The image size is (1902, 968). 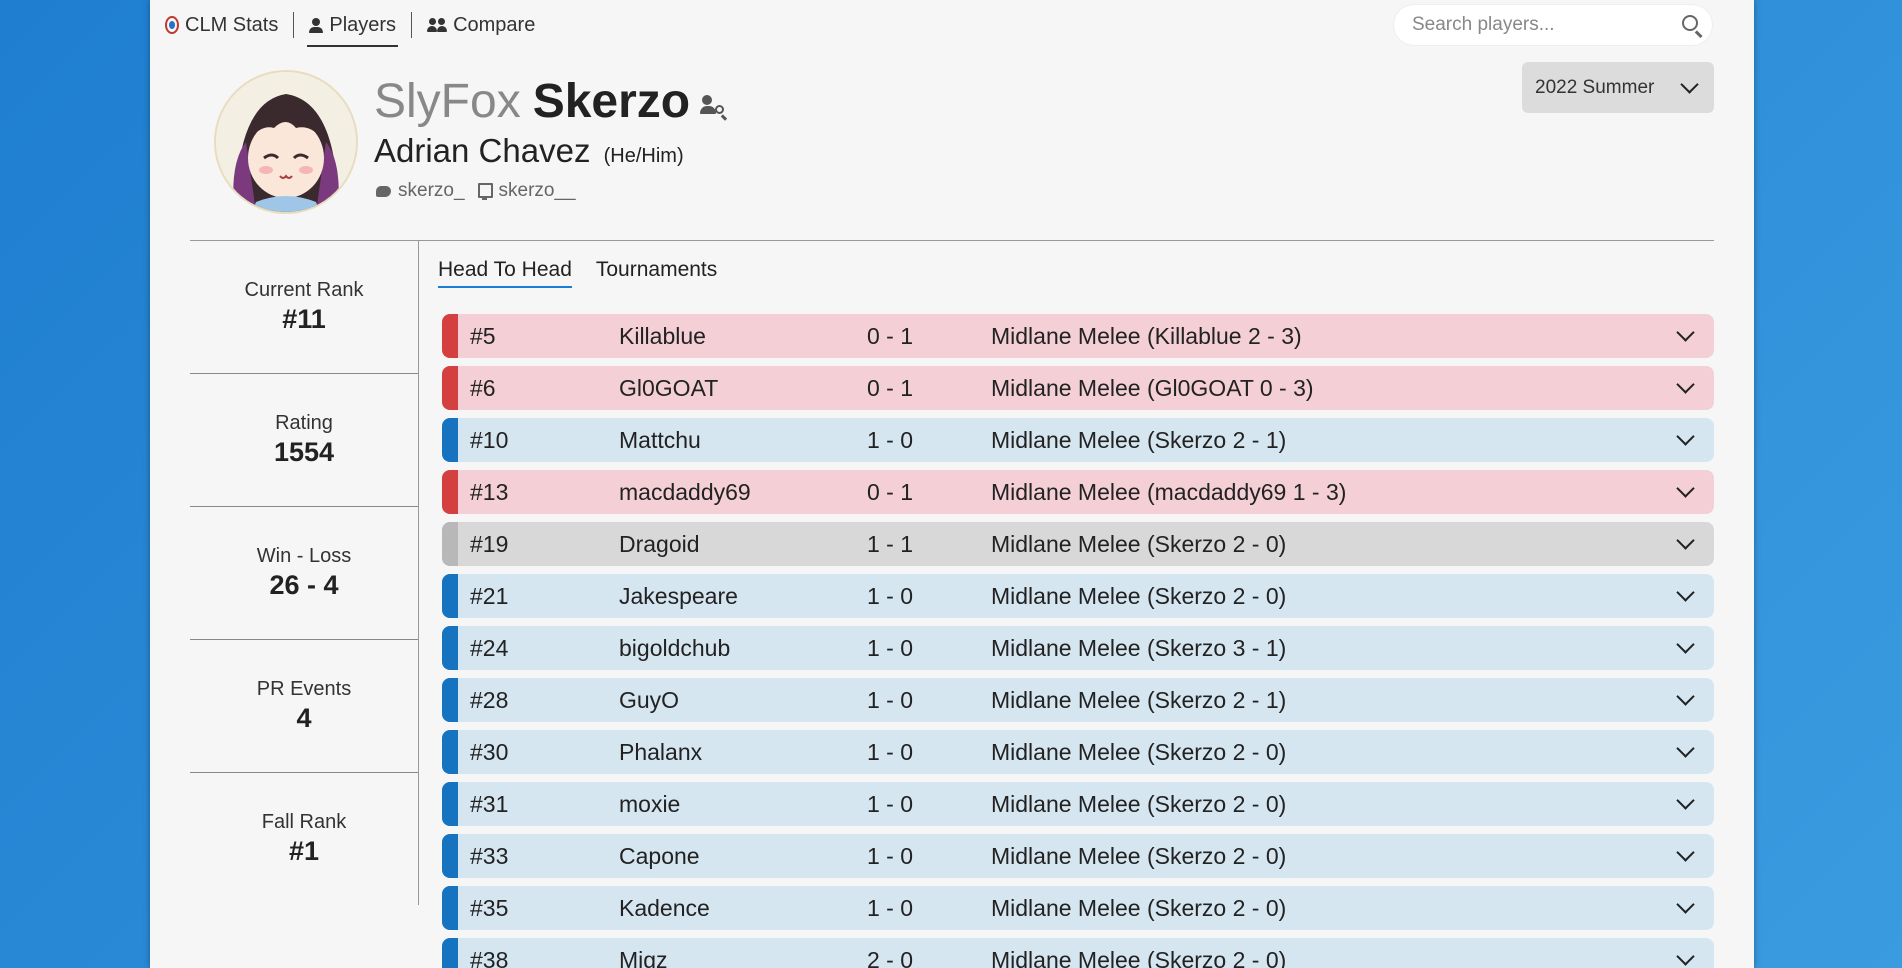 I want to click on stat-current-rank: Current Rank #11, so click(x=304, y=307).